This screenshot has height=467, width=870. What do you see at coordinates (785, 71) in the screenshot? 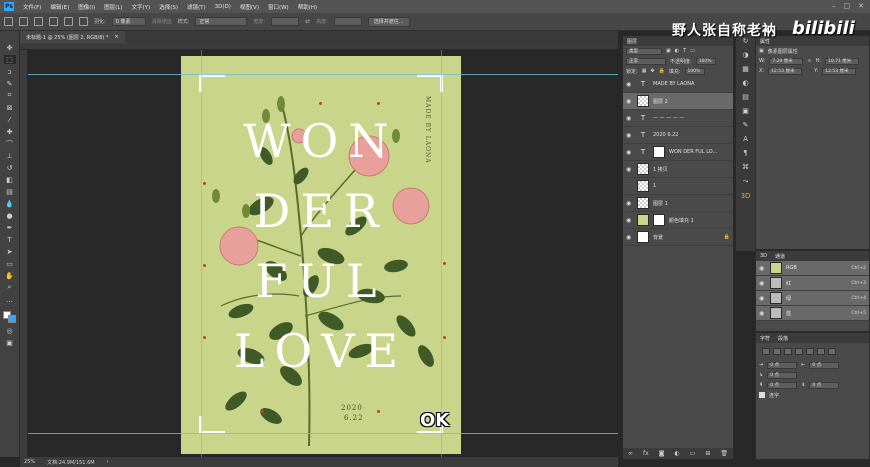
I see `x-input: 12.53 厘米` at bounding box center [785, 71].